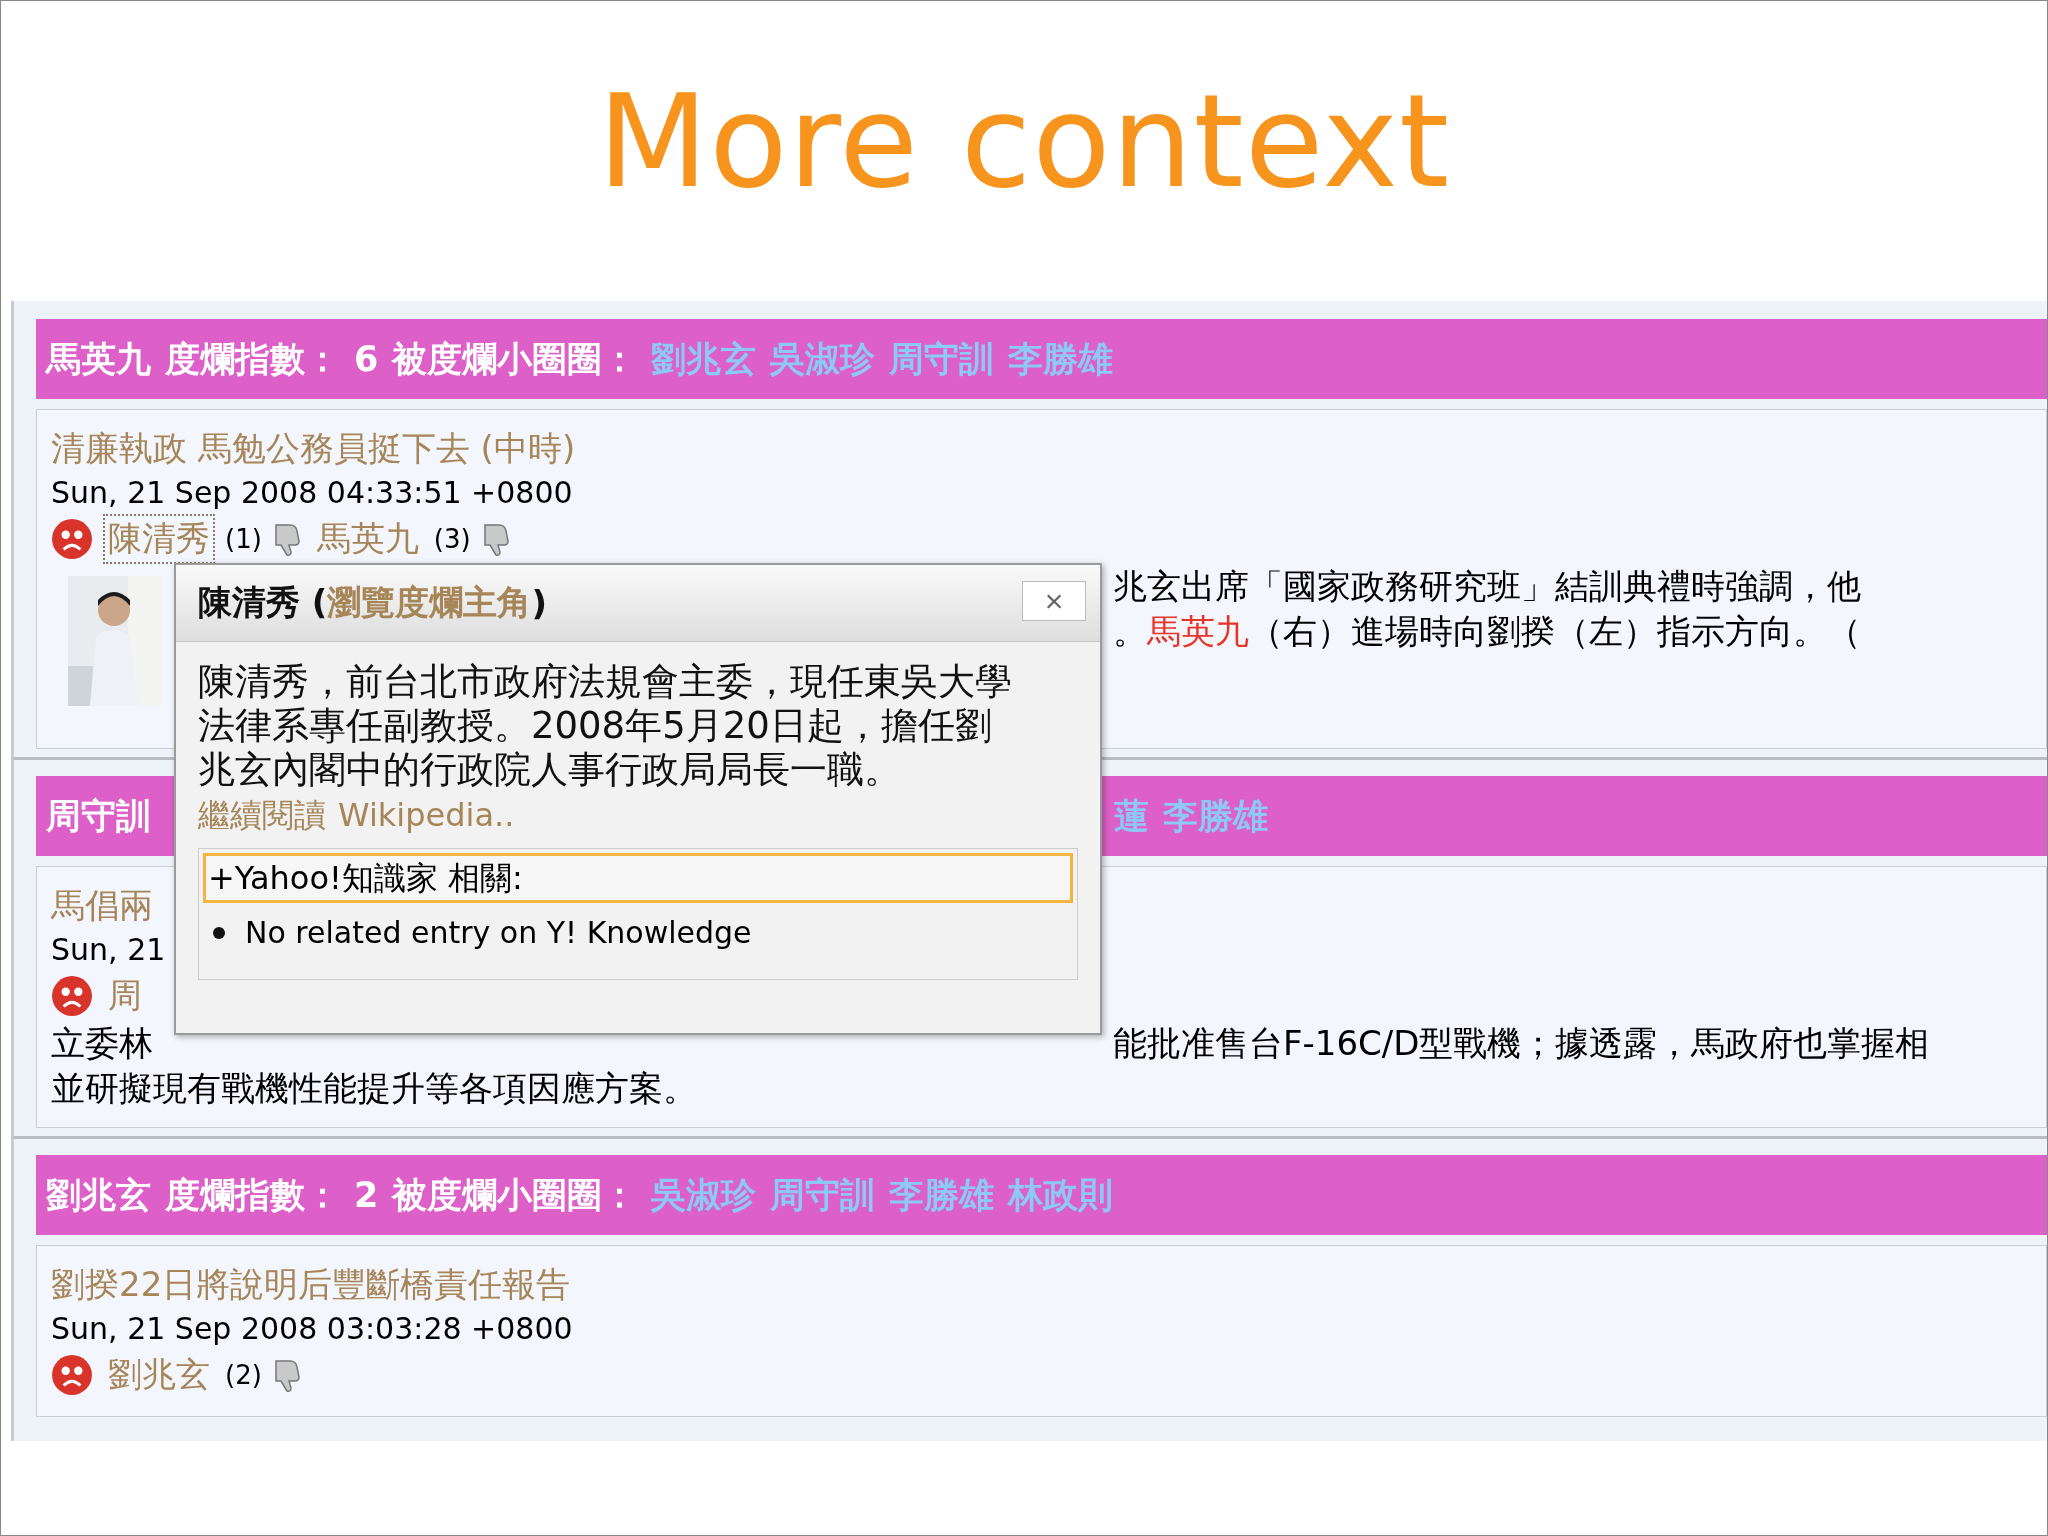 Image resolution: width=2048 pixels, height=1536 pixels. I want to click on wikipedia-link: Wikipedia.., so click(426, 815).